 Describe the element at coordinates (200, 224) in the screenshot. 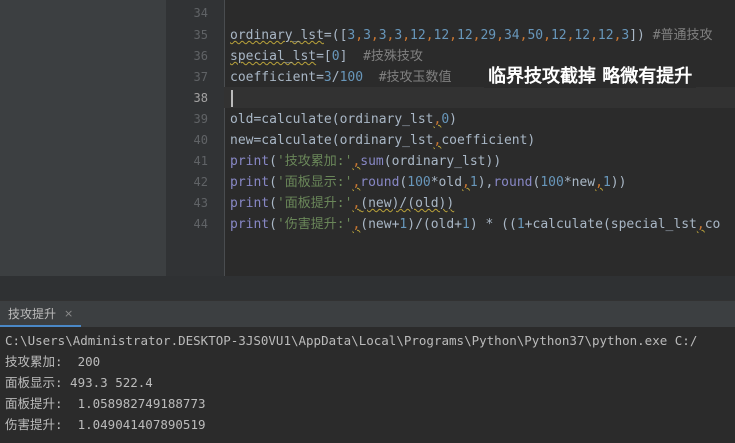

I see `line-number: 44` at that location.